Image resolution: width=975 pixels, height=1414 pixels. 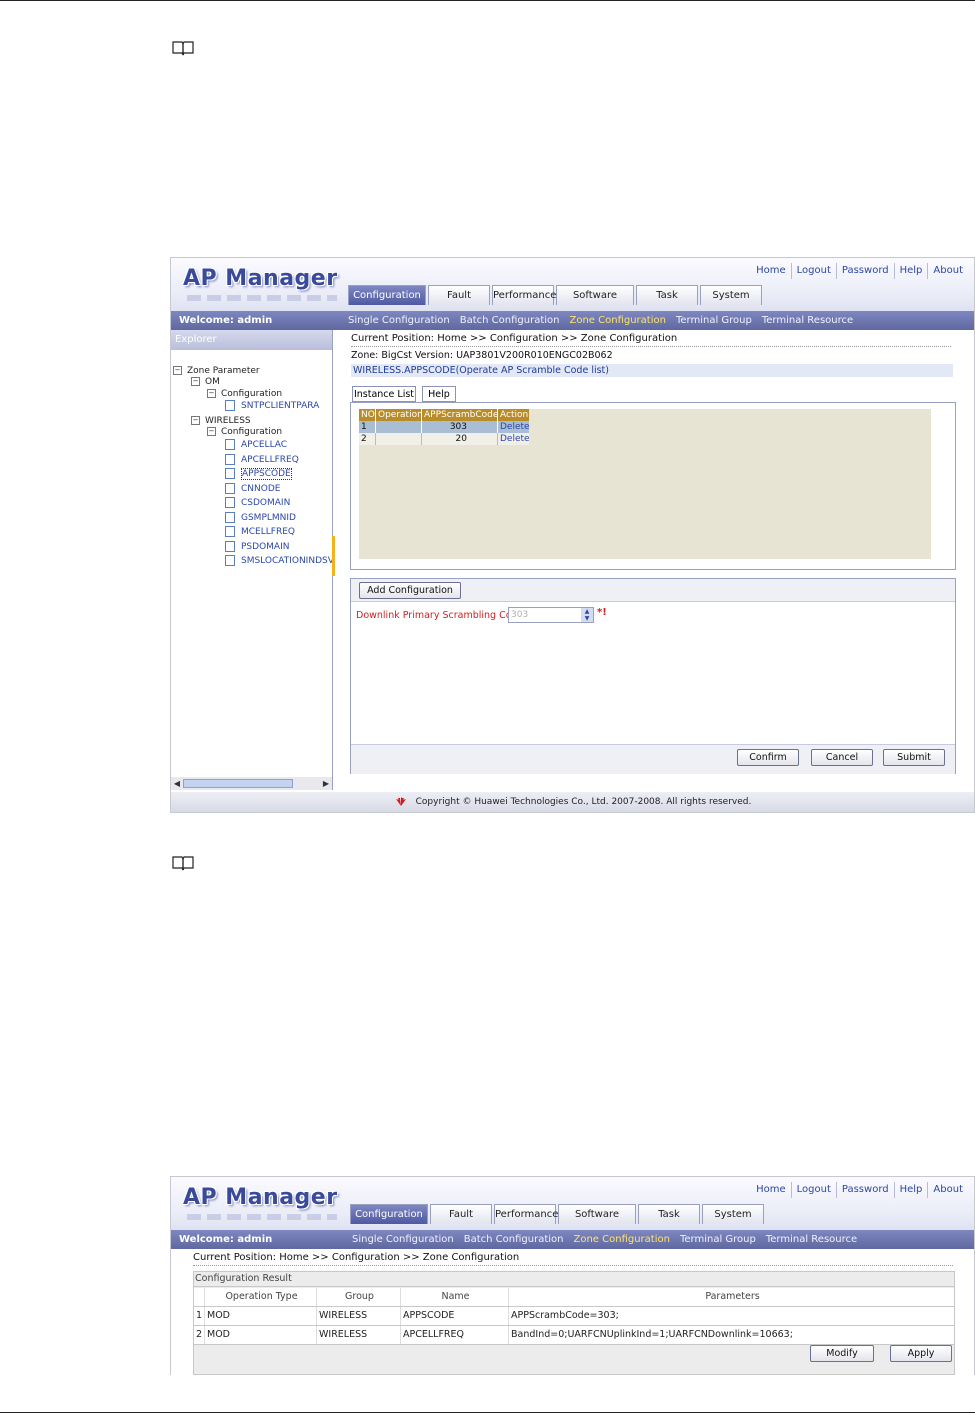 I want to click on apply-button: Apply, so click(x=921, y=1353).